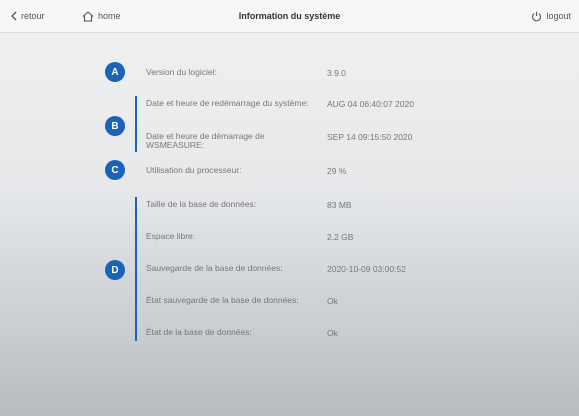 The width and height of the screenshot is (579, 416). What do you see at coordinates (136, 269) in the screenshot?
I see `section-d-bar` at bounding box center [136, 269].